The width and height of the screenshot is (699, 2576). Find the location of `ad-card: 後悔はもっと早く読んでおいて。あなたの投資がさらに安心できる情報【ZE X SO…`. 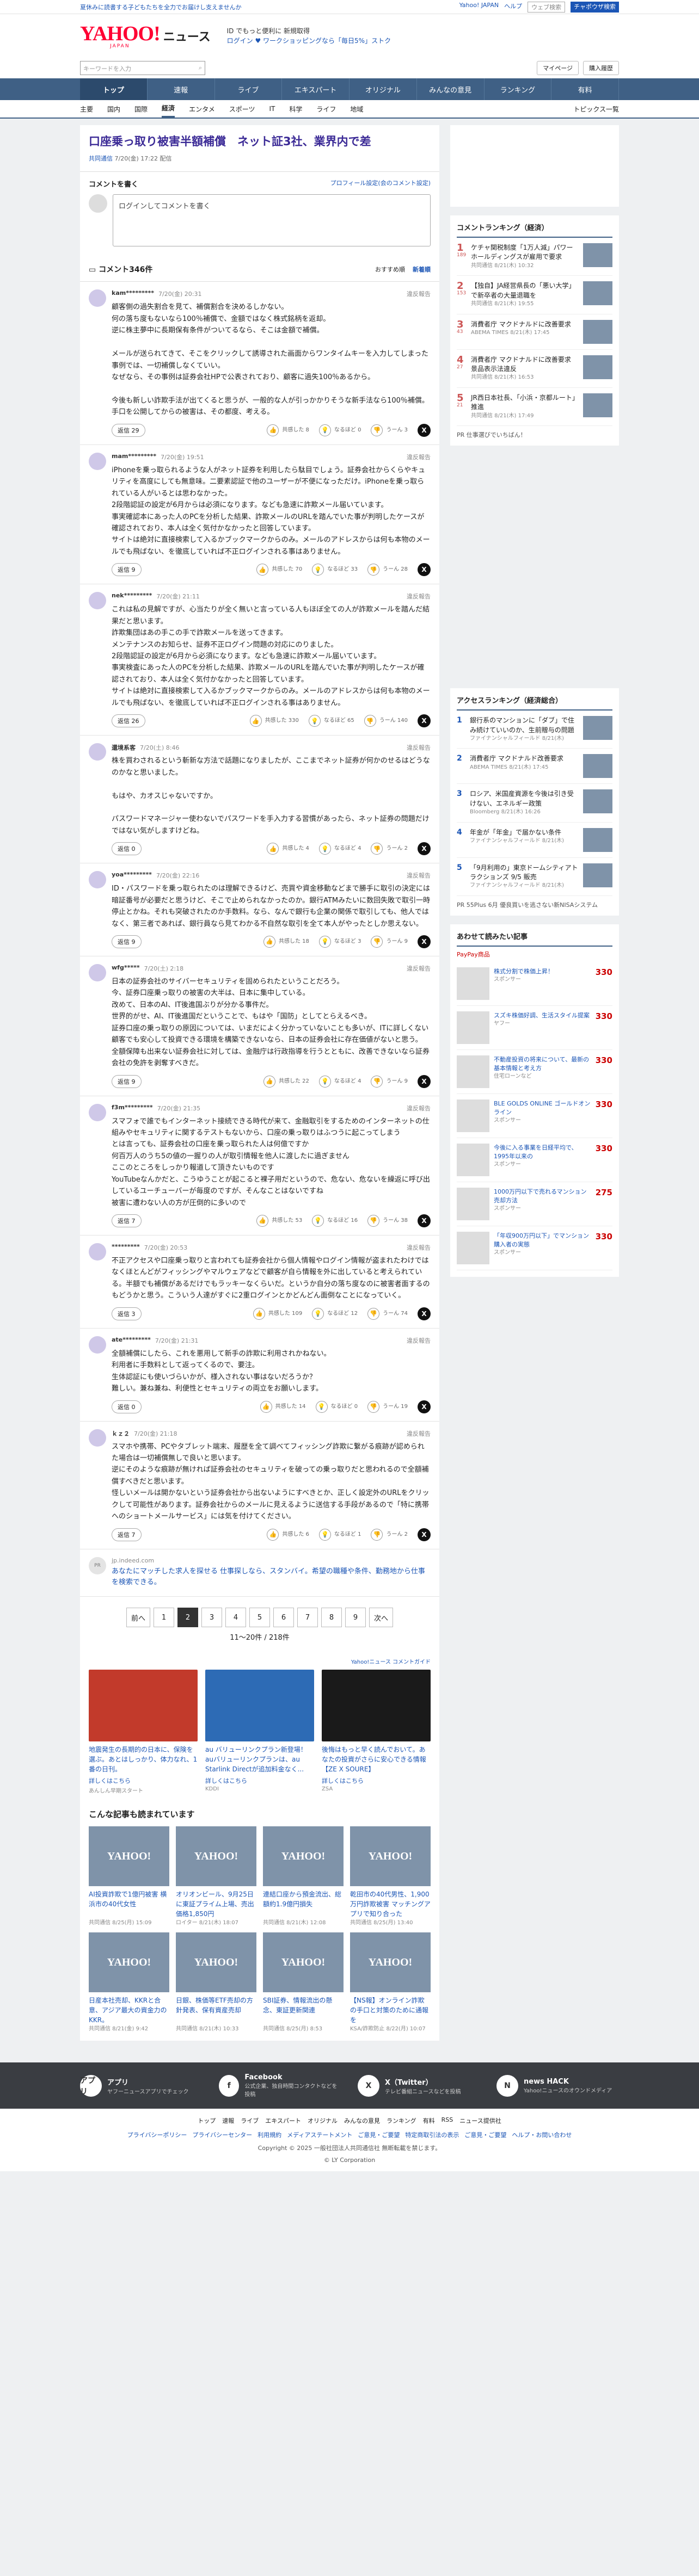

ad-card: 後悔はもっと早く読んでおいて。あなたの投資がさらに安心できる情報【ZE X SO… is located at coordinates (376, 1732).